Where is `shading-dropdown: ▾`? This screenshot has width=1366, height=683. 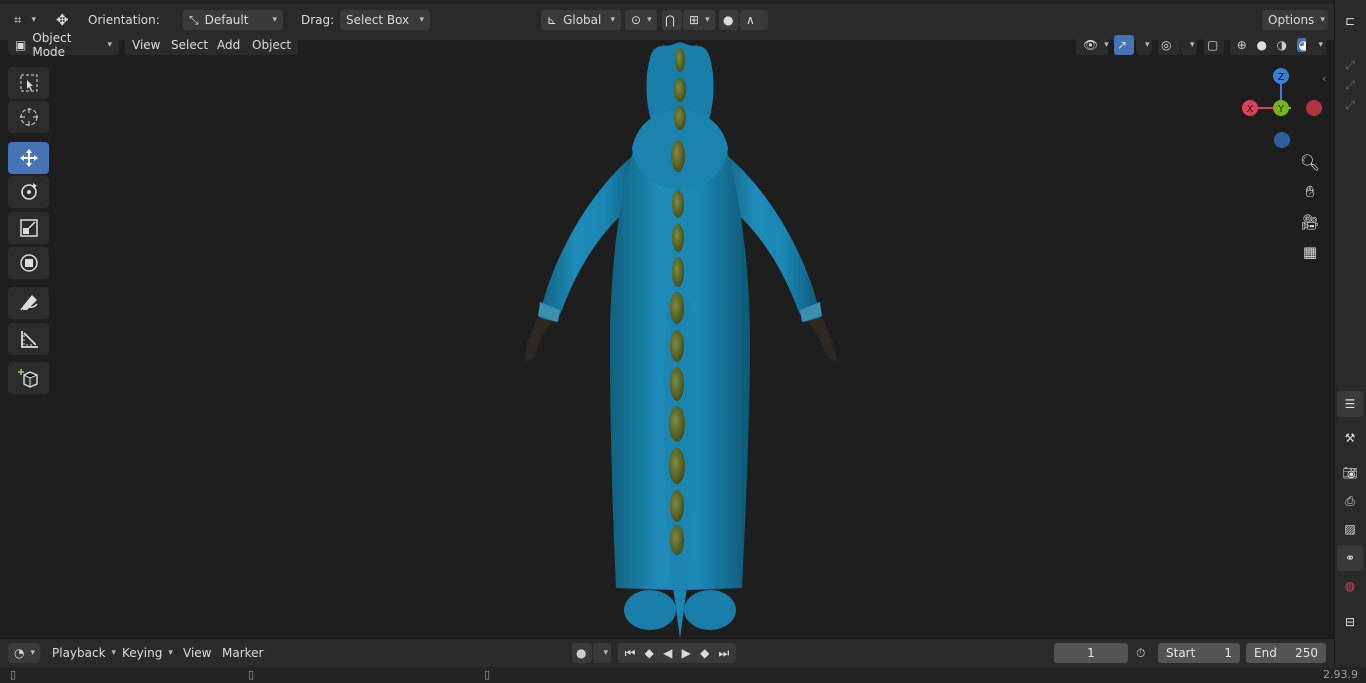 shading-dropdown: ▾ is located at coordinates (1316, 45).